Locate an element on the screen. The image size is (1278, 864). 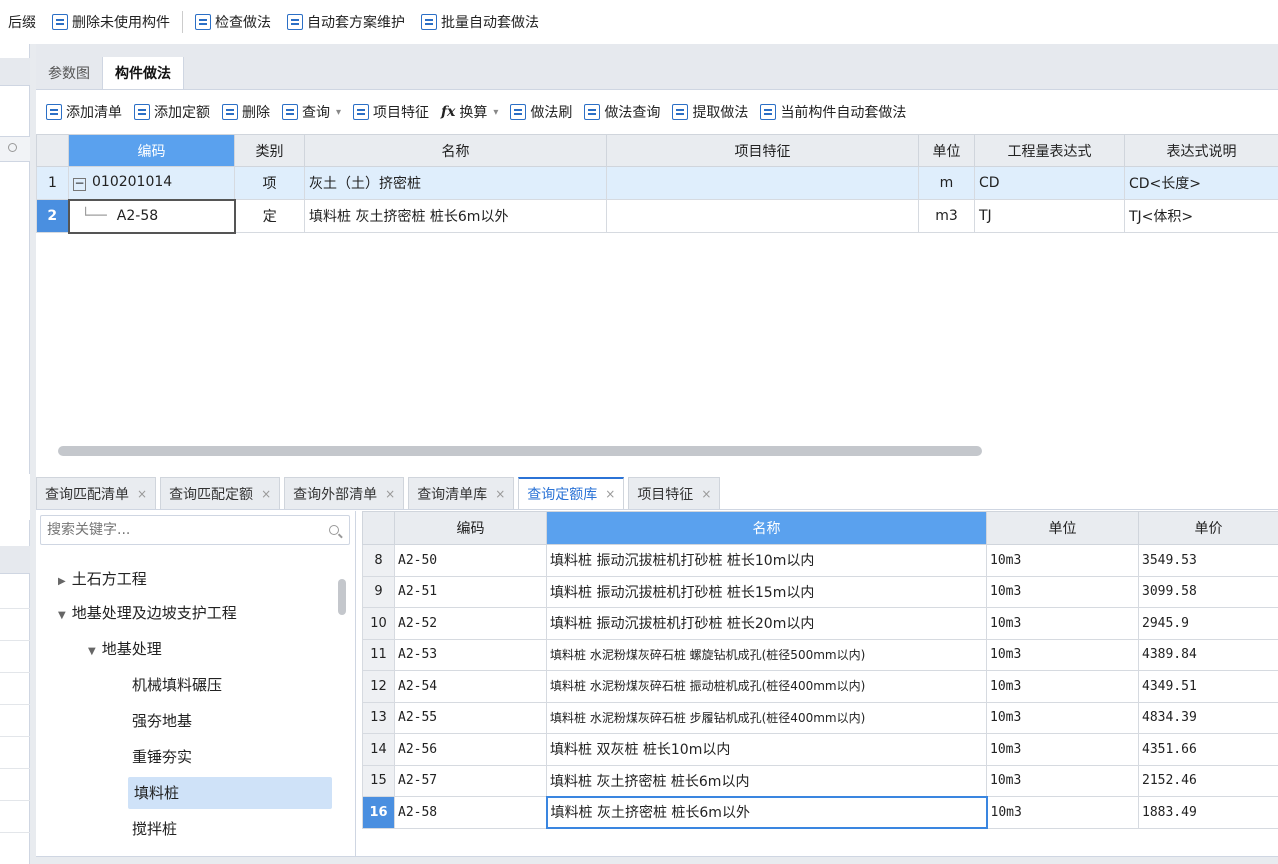
code-cell: A2-51 is located at coordinates (470, 591).